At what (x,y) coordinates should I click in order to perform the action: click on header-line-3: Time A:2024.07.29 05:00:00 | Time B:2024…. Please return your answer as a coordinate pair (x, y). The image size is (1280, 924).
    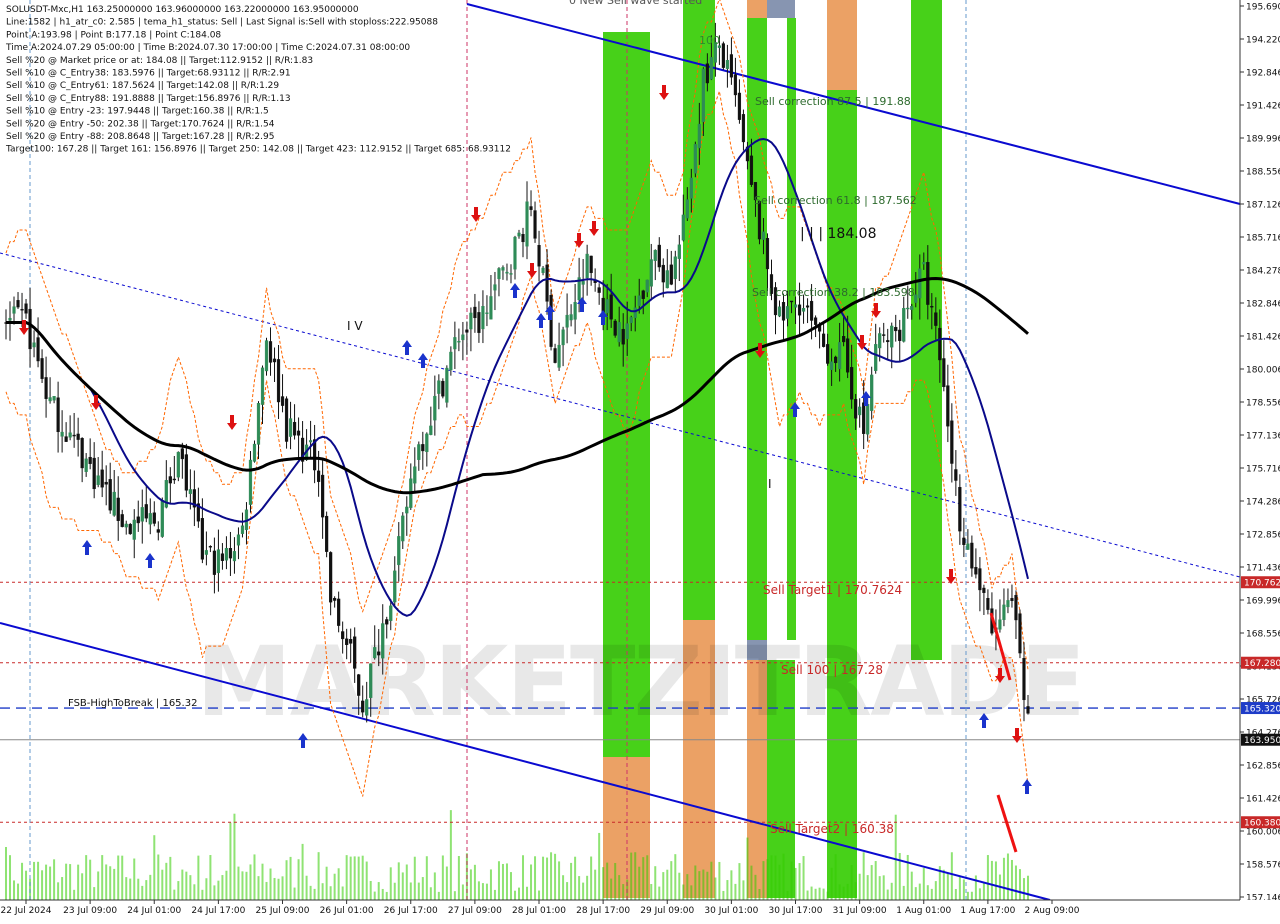
    Looking at the image, I should click on (207, 48).